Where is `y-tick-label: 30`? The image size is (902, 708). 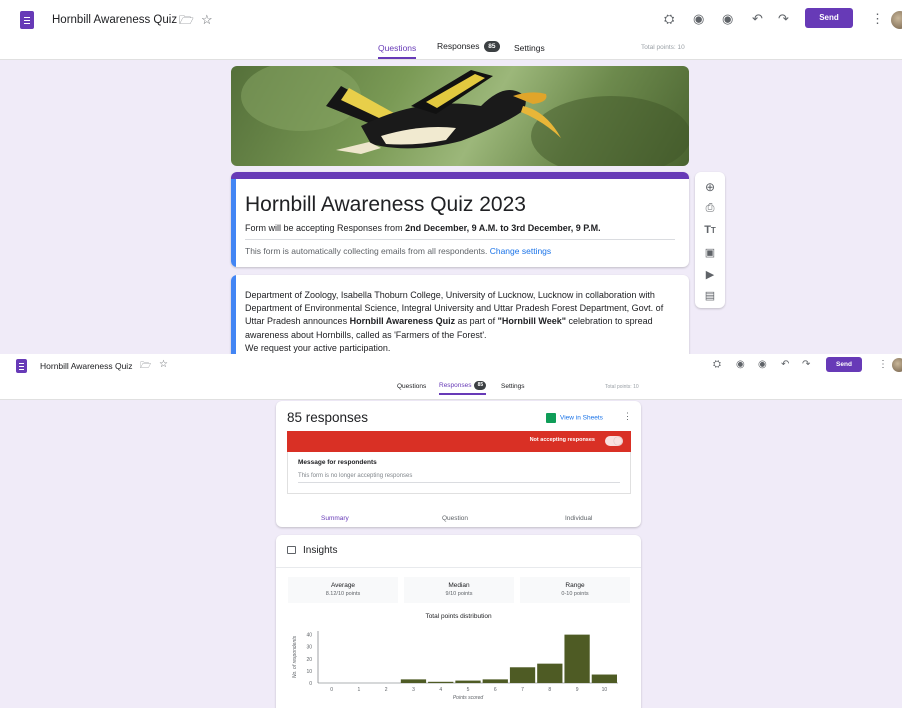 y-tick-label: 30 is located at coordinates (309, 648).